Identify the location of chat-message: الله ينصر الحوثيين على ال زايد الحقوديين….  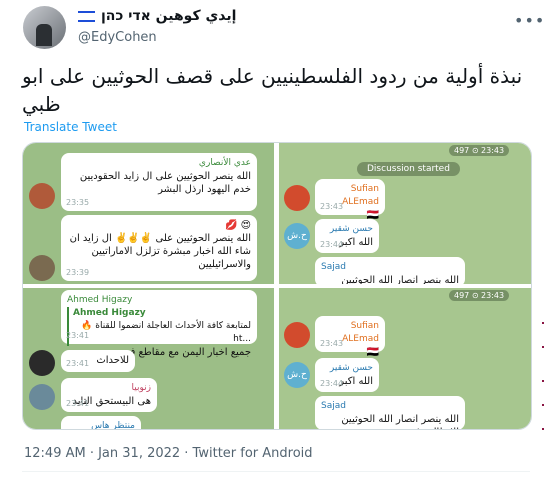
(165, 183).